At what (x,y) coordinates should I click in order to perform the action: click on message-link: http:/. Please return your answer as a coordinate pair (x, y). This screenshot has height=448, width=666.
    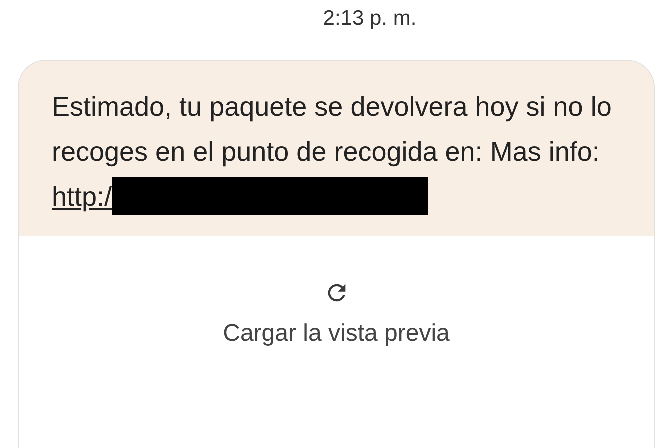
    Looking at the image, I should click on (82, 197).